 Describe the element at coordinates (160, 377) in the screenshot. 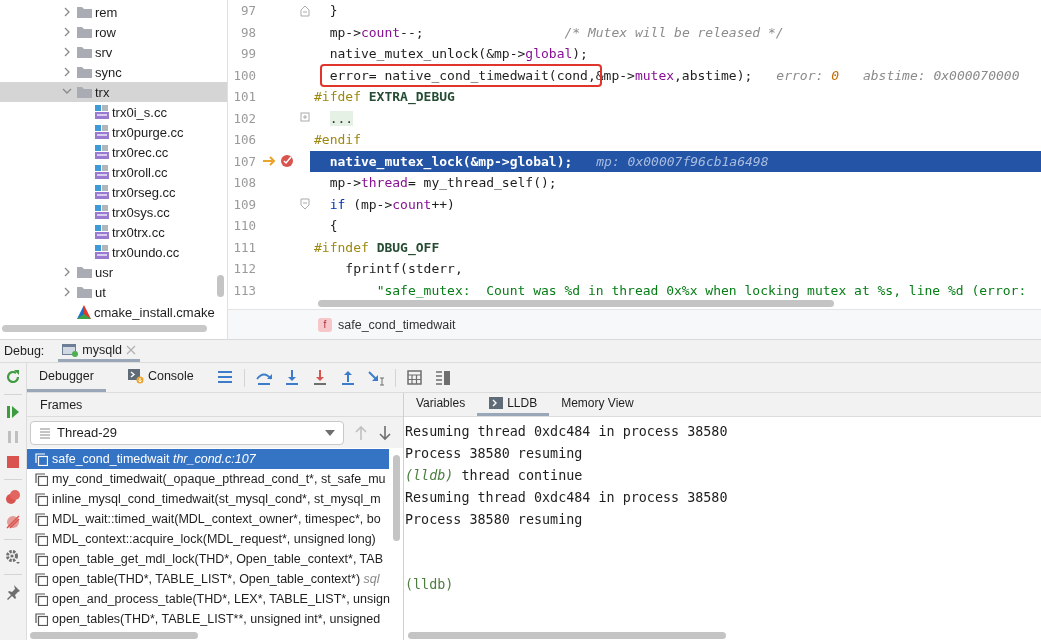

I see `console-tab: Console` at that location.